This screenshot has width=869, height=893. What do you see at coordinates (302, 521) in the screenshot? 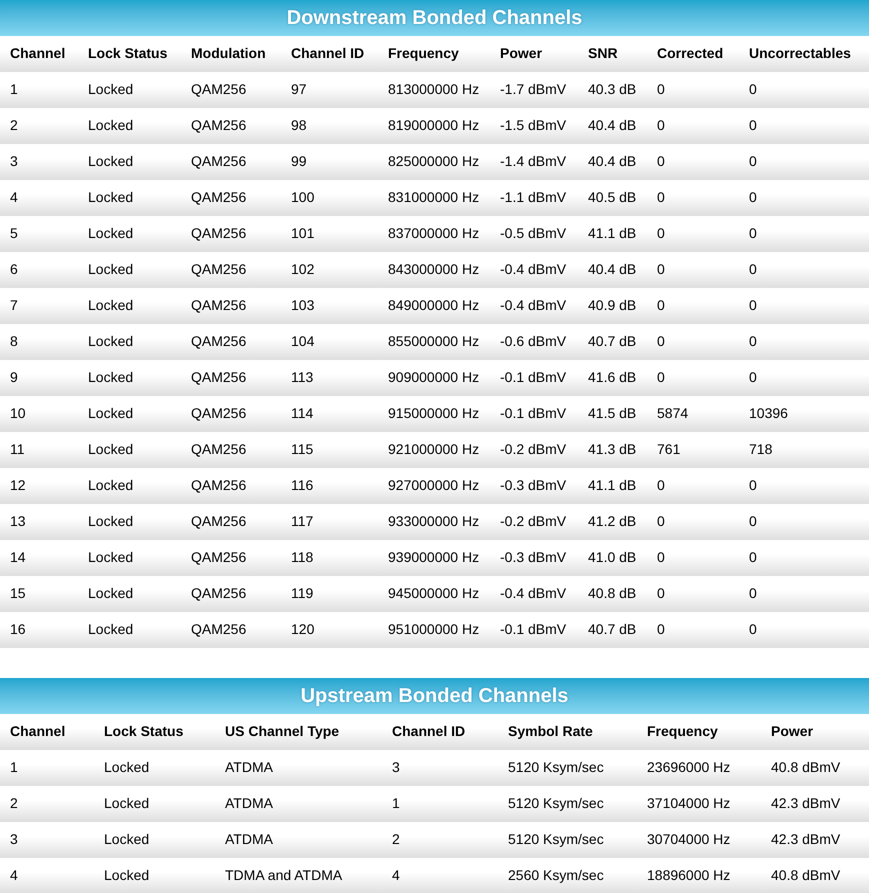
I see `table-cell: 117` at bounding box center [302, 521].